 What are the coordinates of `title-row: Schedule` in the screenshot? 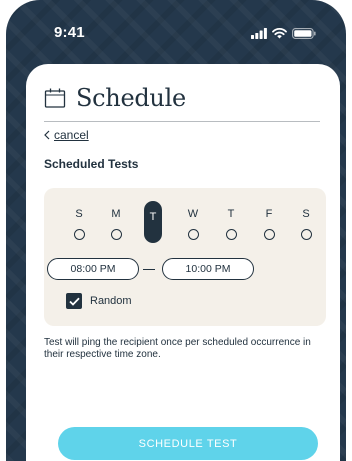 It's located at (115, 98).